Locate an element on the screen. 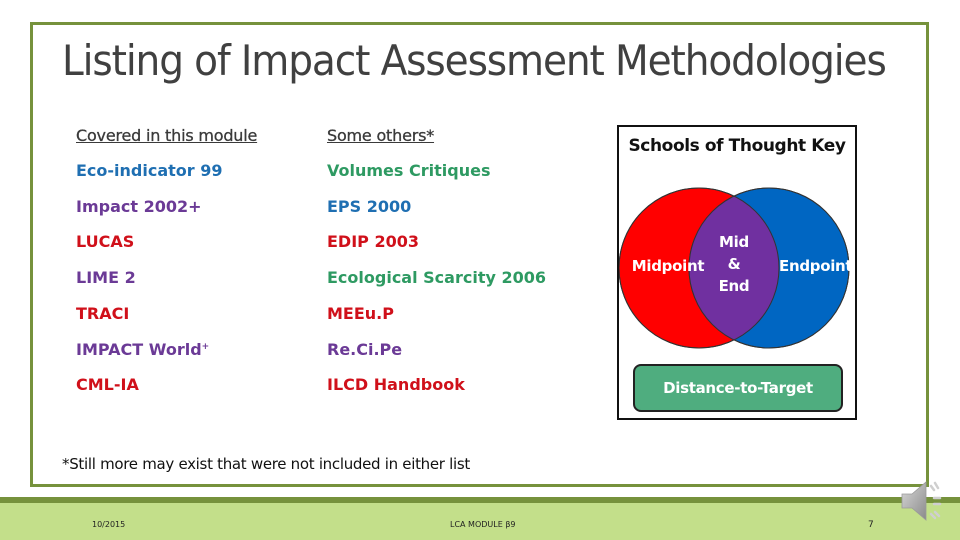 This screenshot has height=540, width=960. method-label: Ecological Scarcity 2006 is located at coordinates (436, 278).